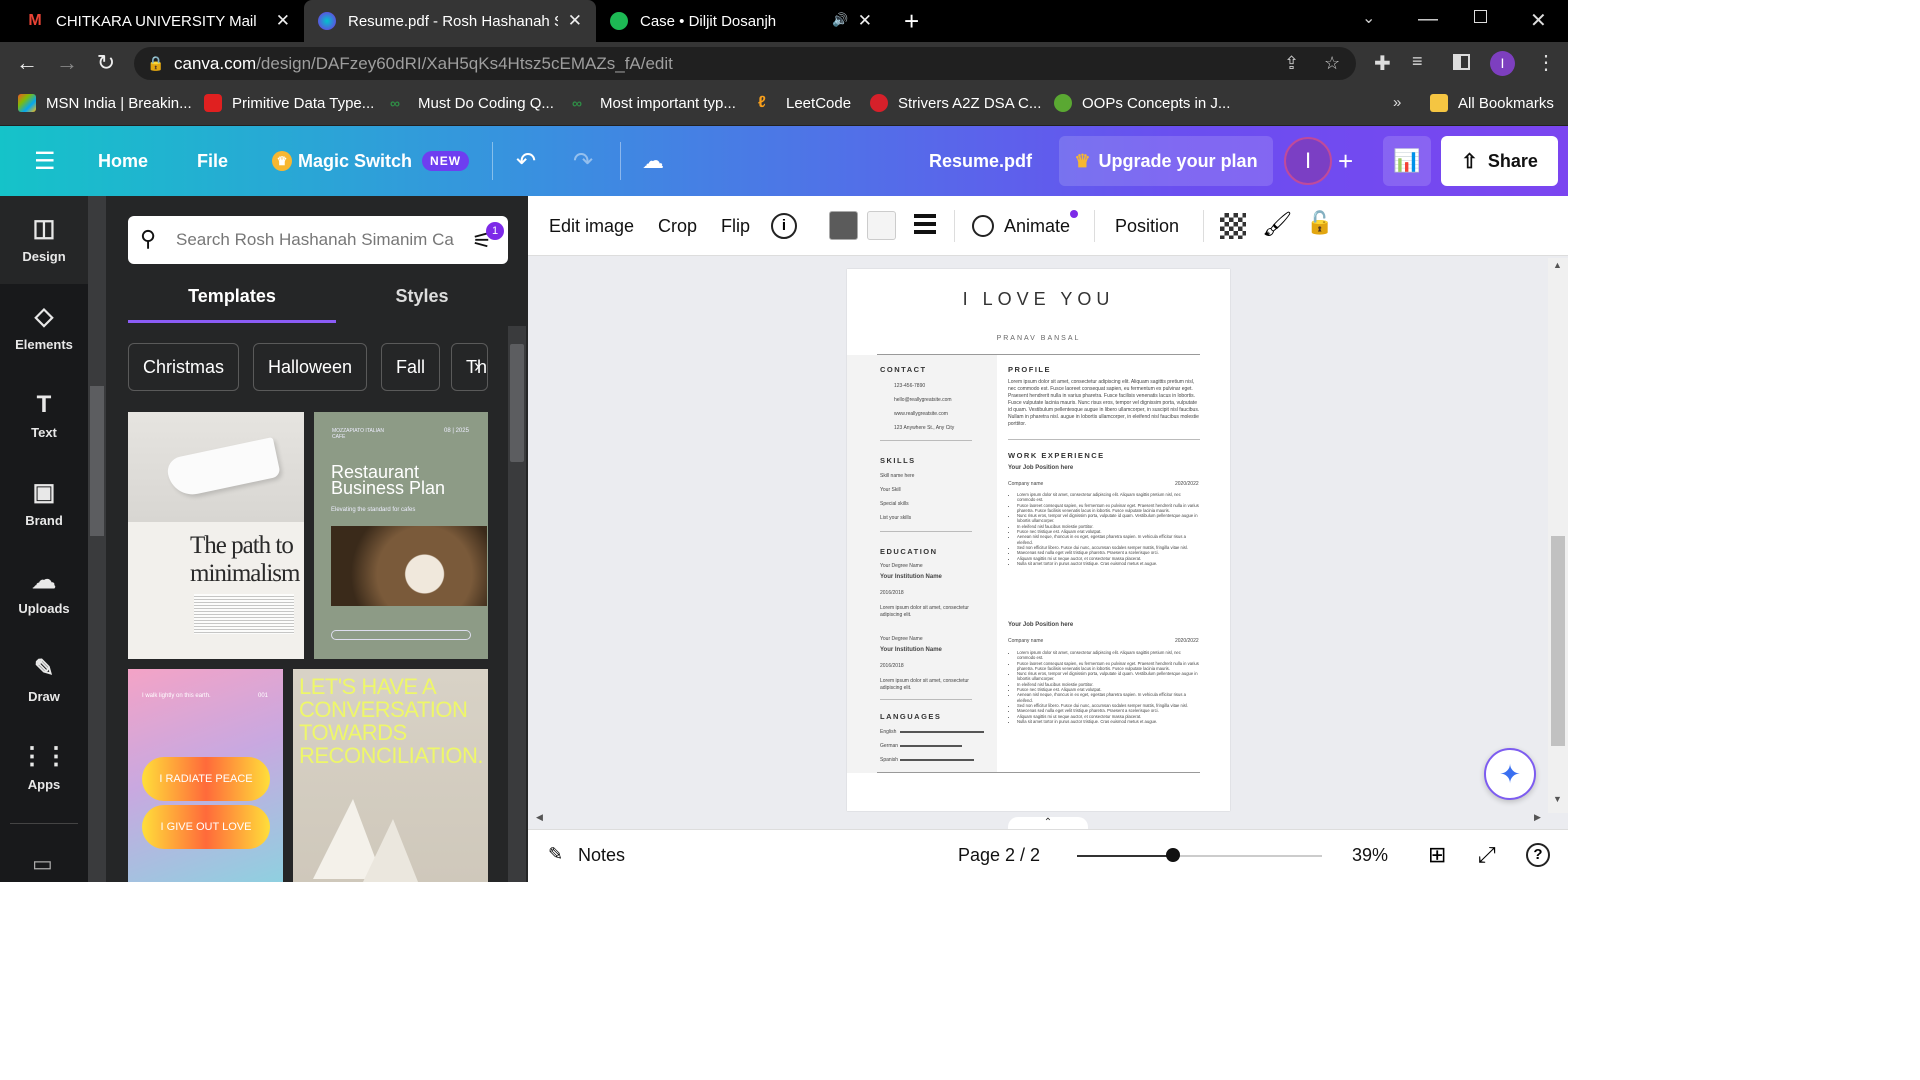  What do you see at coordinates (1538, 855) in the screenshot?
I see `help-icon: ?` at bounding box center [1538, 855].